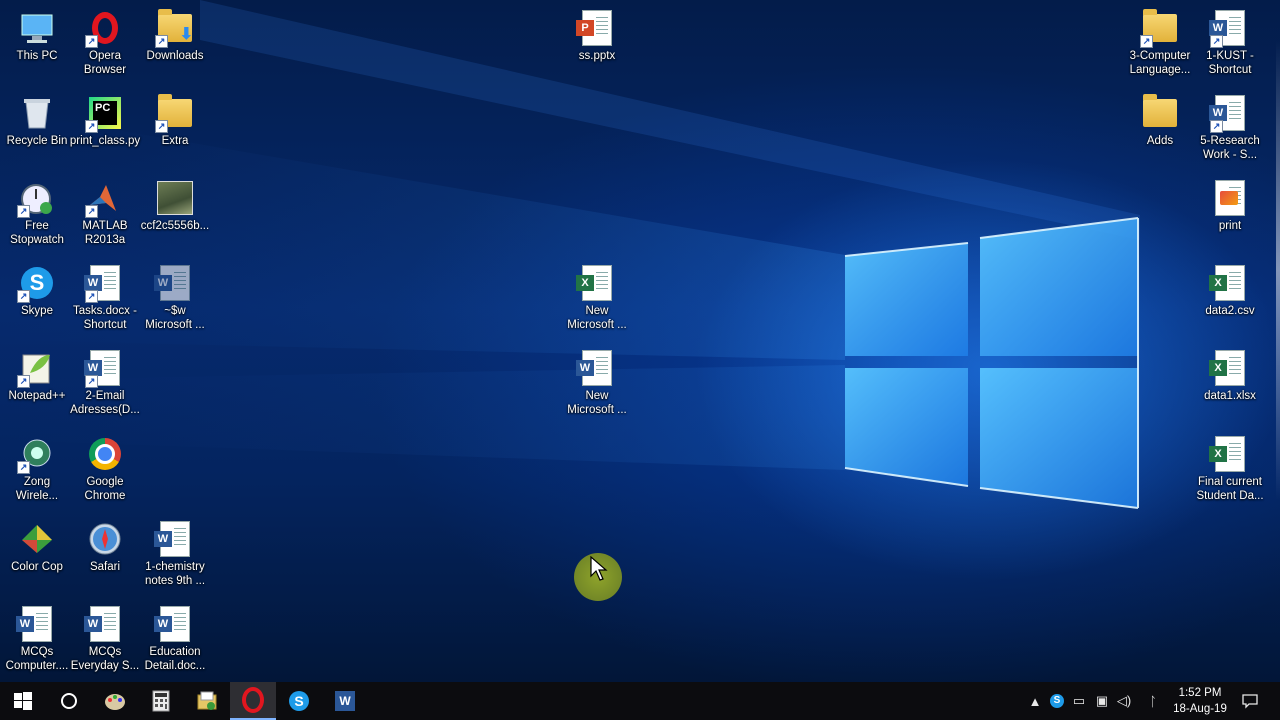  I want to click on word-icon: W, so click(345, 701).